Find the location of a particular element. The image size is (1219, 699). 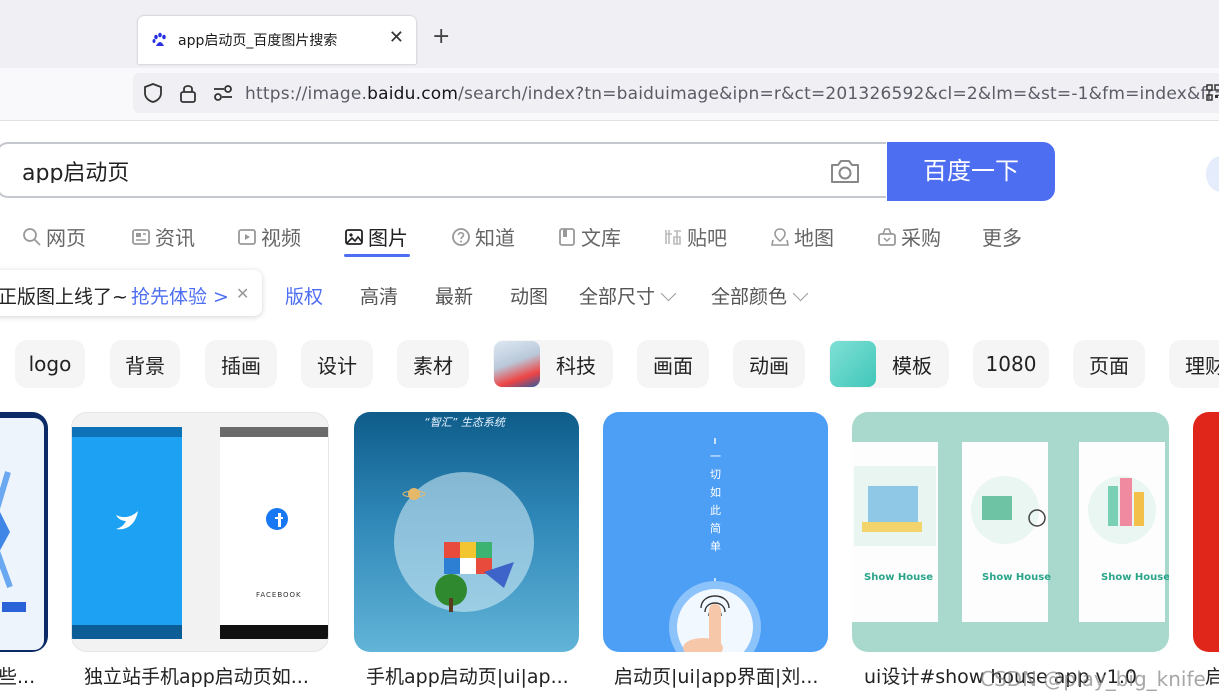

tag-chip: 背景 is located at coordinates (145, 364).